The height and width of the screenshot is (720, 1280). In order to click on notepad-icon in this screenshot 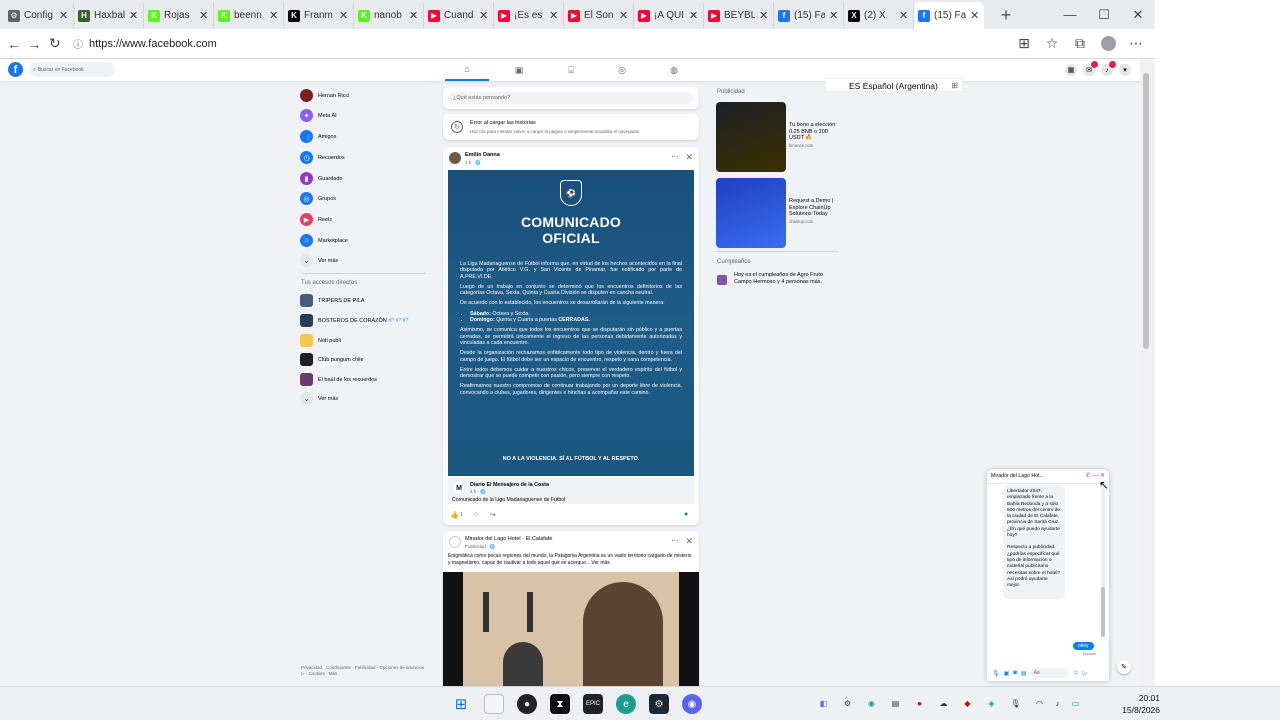, I will do `click(494, 704)`.